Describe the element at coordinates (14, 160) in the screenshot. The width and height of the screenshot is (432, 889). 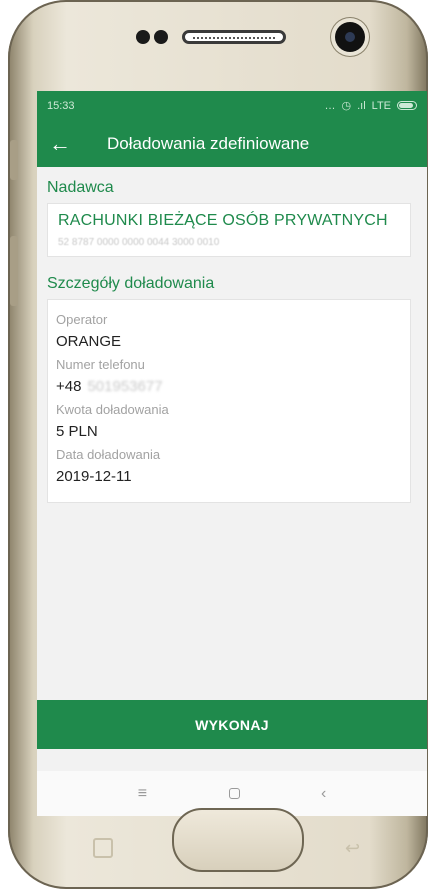
I see `volume-up-button` at that location.